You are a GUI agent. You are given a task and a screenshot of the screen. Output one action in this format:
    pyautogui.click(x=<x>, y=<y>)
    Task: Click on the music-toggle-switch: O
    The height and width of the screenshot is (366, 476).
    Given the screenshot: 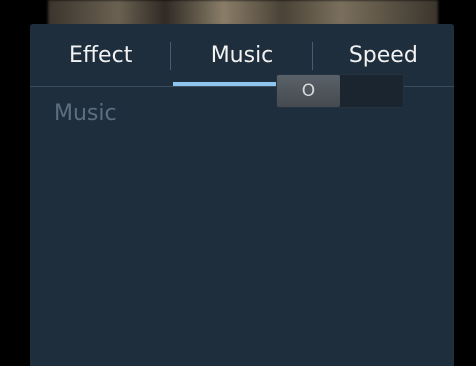 What is the action you would take?
    pyautogui.click(x=340, y=91)
    